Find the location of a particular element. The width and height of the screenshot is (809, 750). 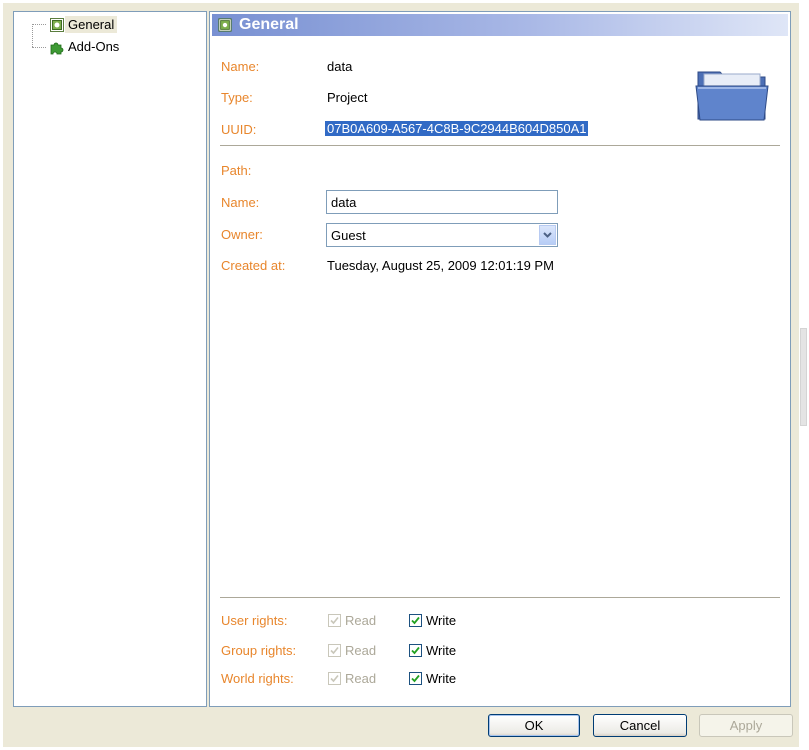

owner-select-value: Guest is located at coordinates (348, 235).